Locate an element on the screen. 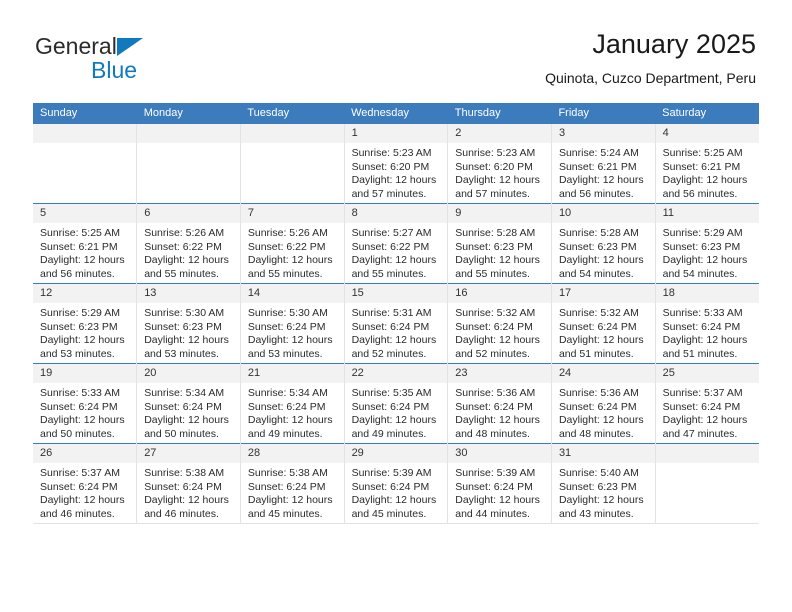  sunrise-text: Sunrise: 5:32 AM is located at coordinates (598, 313).